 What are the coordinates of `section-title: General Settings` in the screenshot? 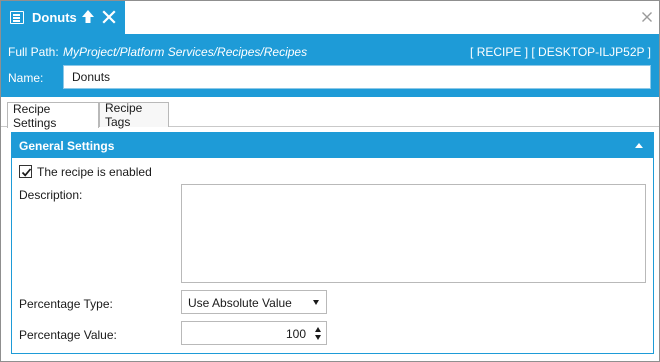 It's located at (67, 146).